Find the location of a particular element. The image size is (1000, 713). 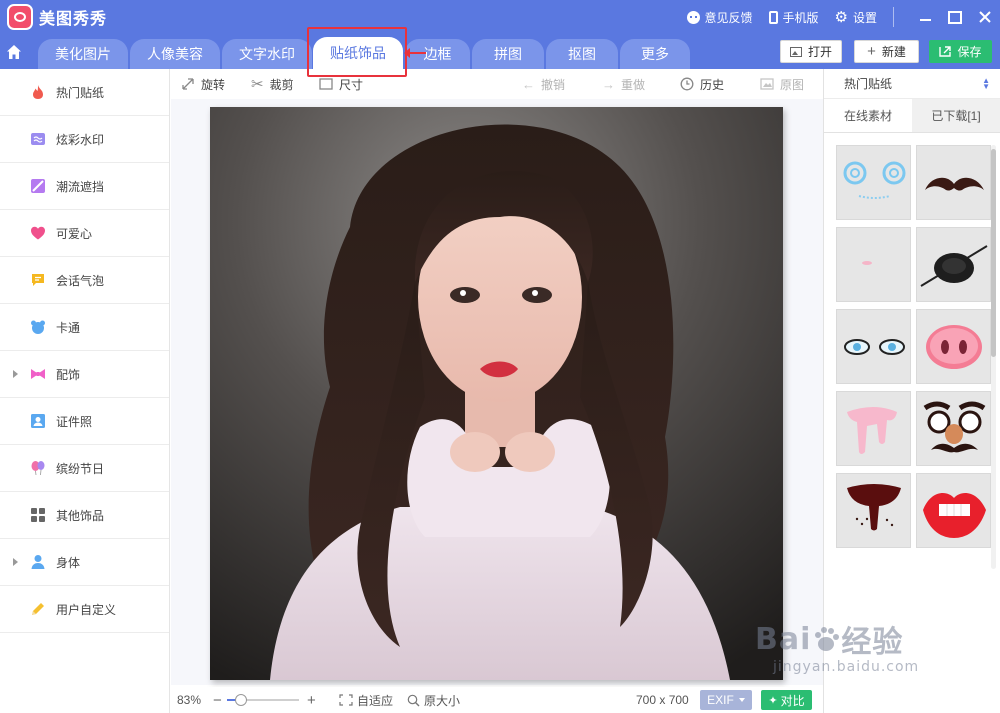

sidebar-item-label: 用户自定义 is located at coordinates (86, 609).